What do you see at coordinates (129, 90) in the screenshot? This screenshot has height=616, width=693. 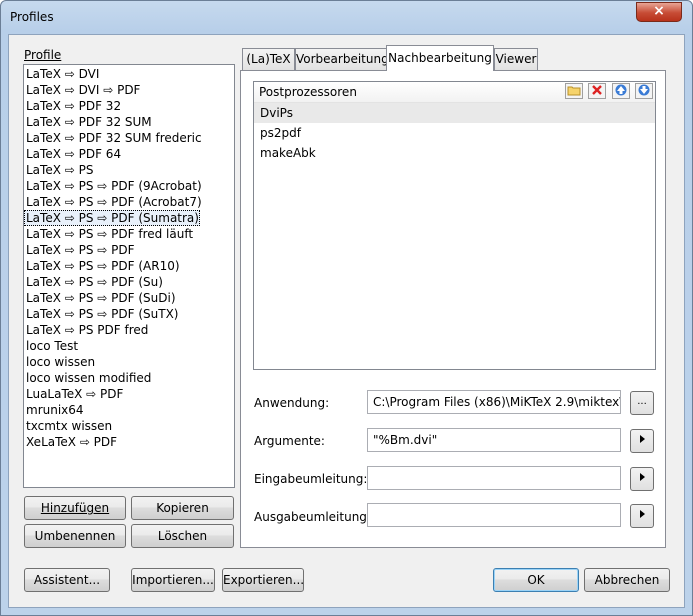 I see `profile-list-item: LaTeX ⇨ DVI ⇨ PDF` at bounding box center [129, 90].